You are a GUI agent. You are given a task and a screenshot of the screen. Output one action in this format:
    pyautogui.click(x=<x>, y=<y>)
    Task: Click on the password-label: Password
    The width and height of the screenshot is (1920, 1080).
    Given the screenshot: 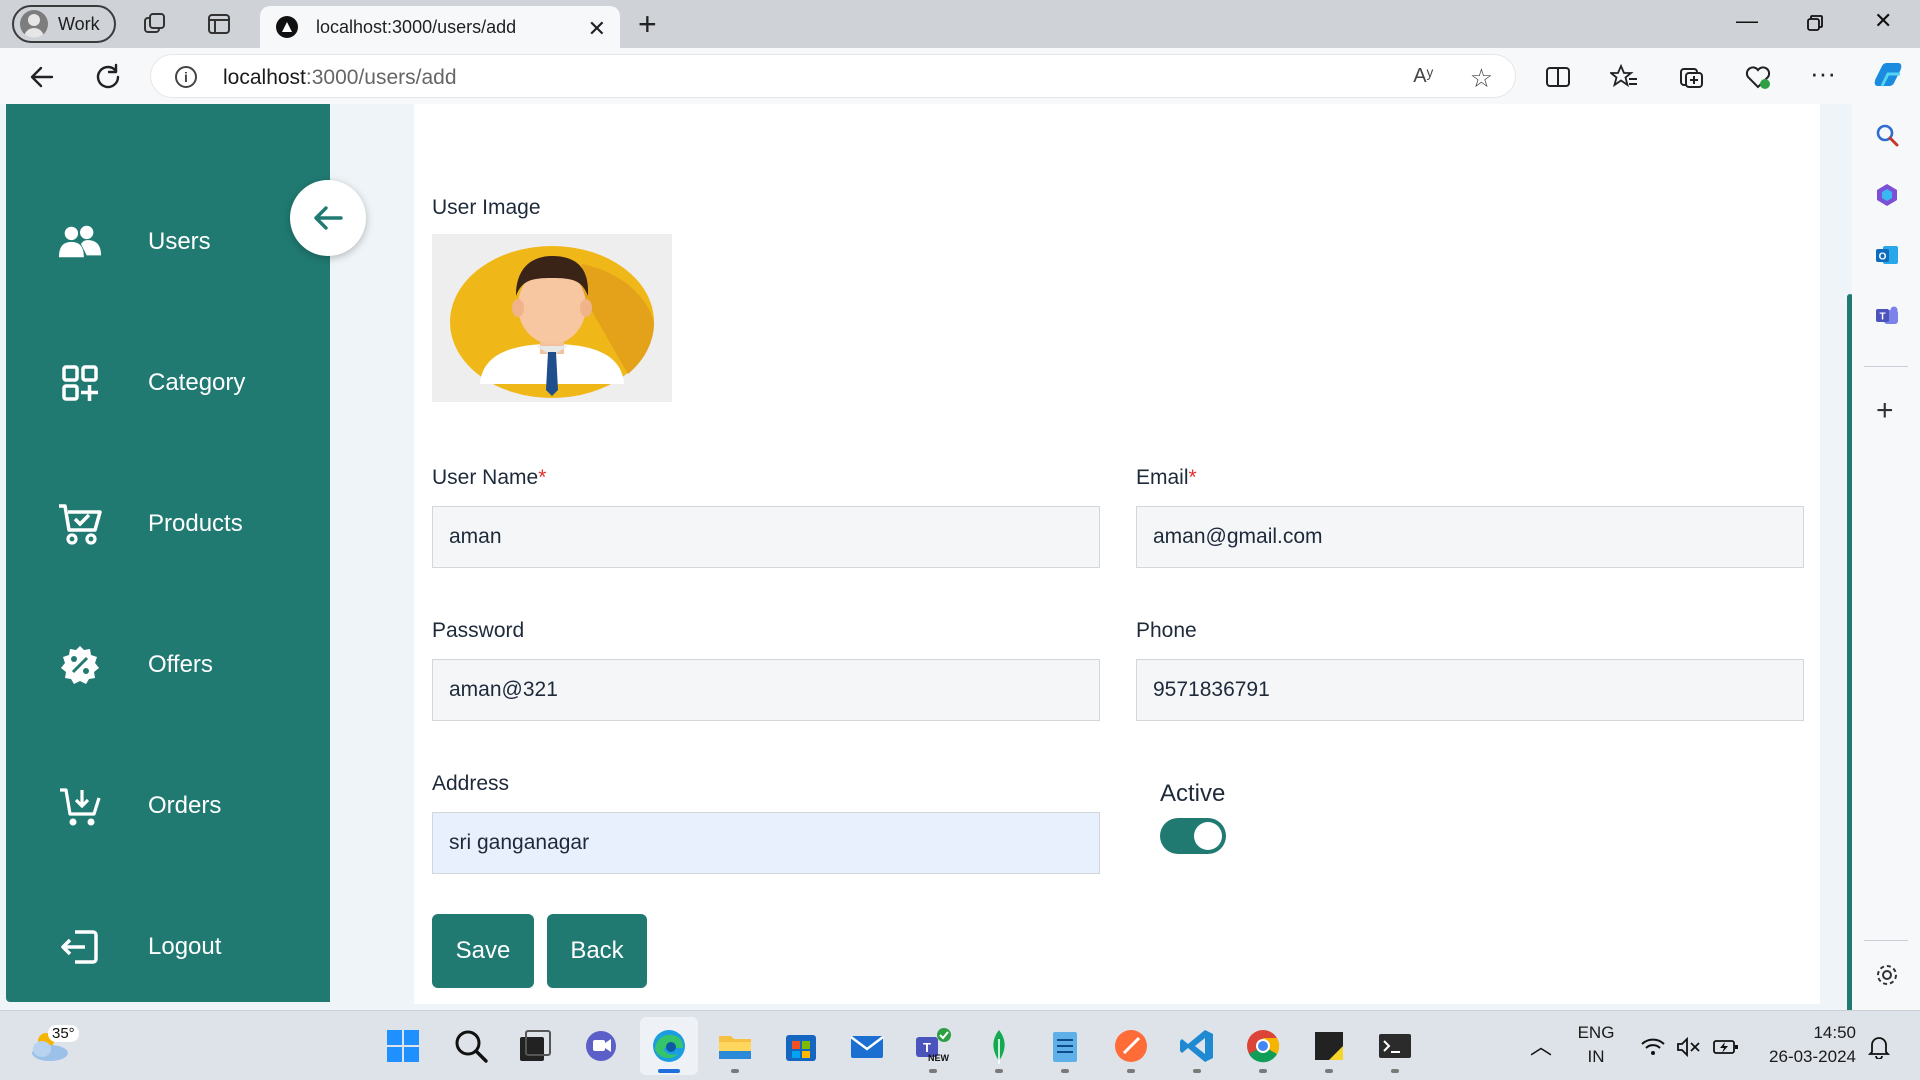 What is the action you would take?
    pyautogui.click(x=478, y=630)
    